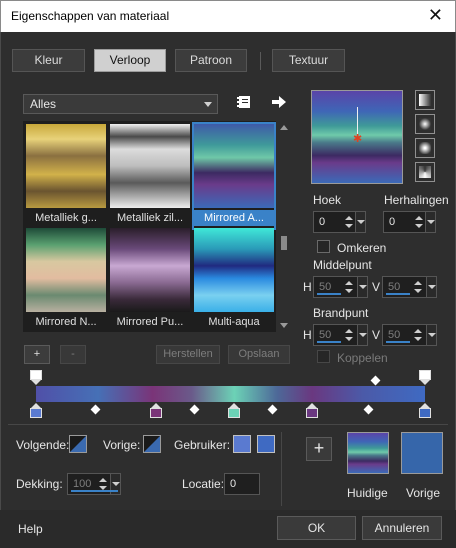  Describe the element at coordinates (188, 354) in the screenshot. I see `restore-button: Herstellen` at that location.